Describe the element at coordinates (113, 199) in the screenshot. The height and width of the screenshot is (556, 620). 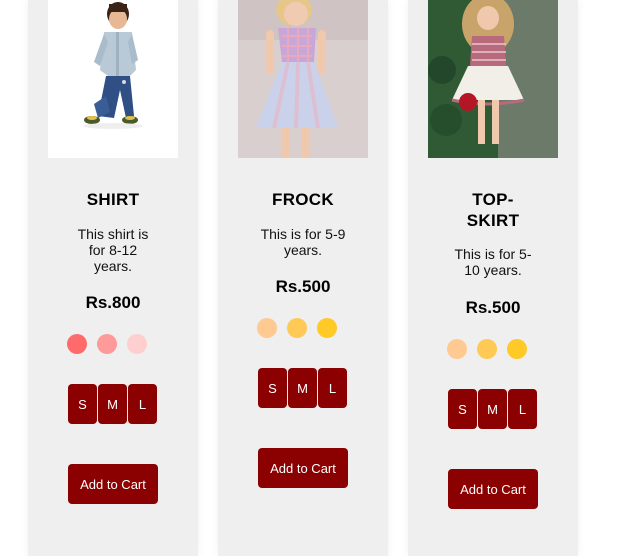
I see `product-title: SHIRT` at that location.